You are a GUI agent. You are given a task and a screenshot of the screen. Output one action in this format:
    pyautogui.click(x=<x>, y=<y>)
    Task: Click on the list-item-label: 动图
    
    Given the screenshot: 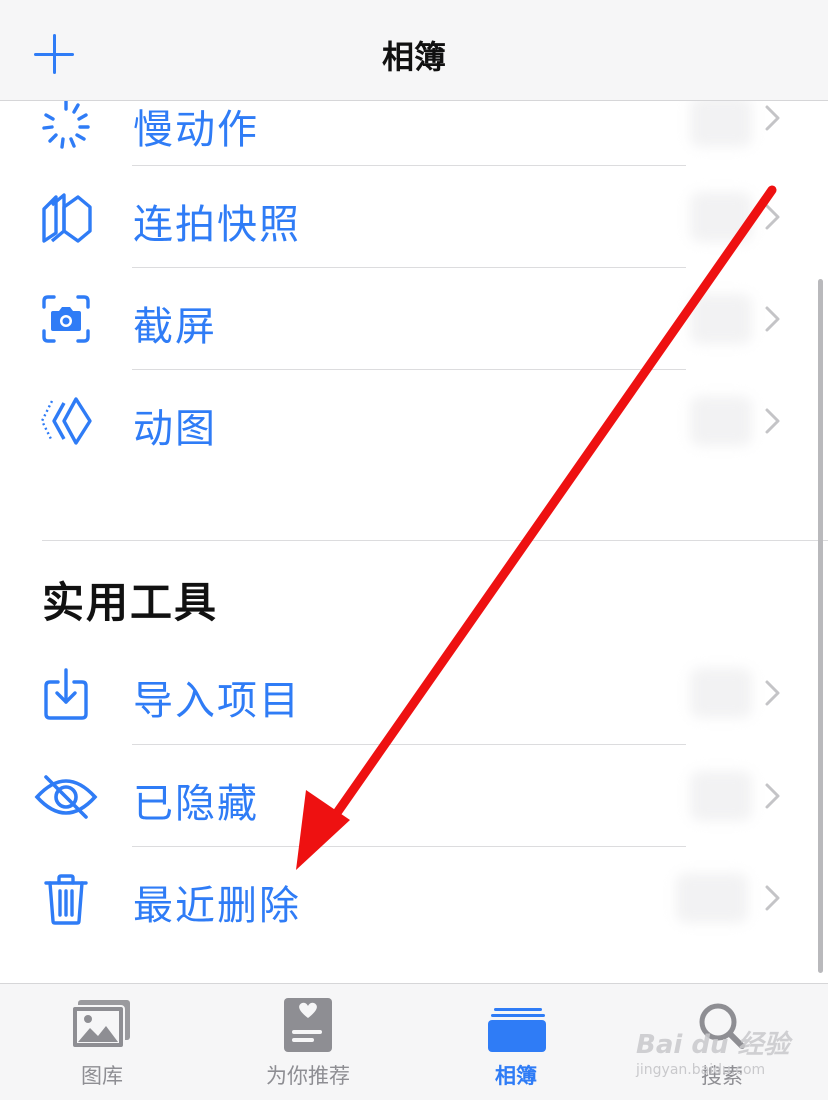 What is the action you would take?
    pyautogui.click(x=175, y=429)
    